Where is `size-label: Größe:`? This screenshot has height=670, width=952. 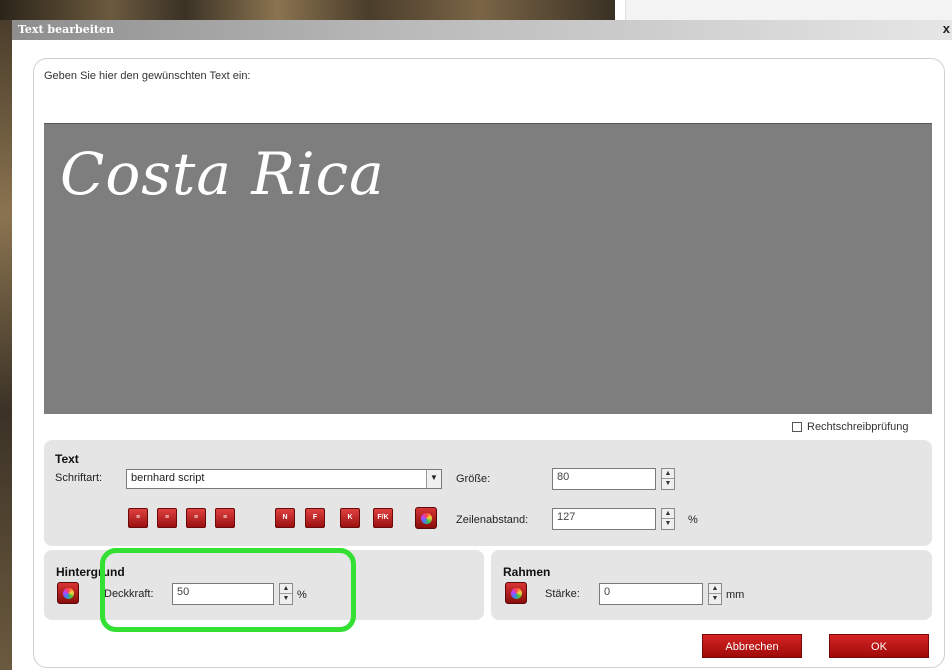 size-label: Größe: is located at coordinates (473, 479).